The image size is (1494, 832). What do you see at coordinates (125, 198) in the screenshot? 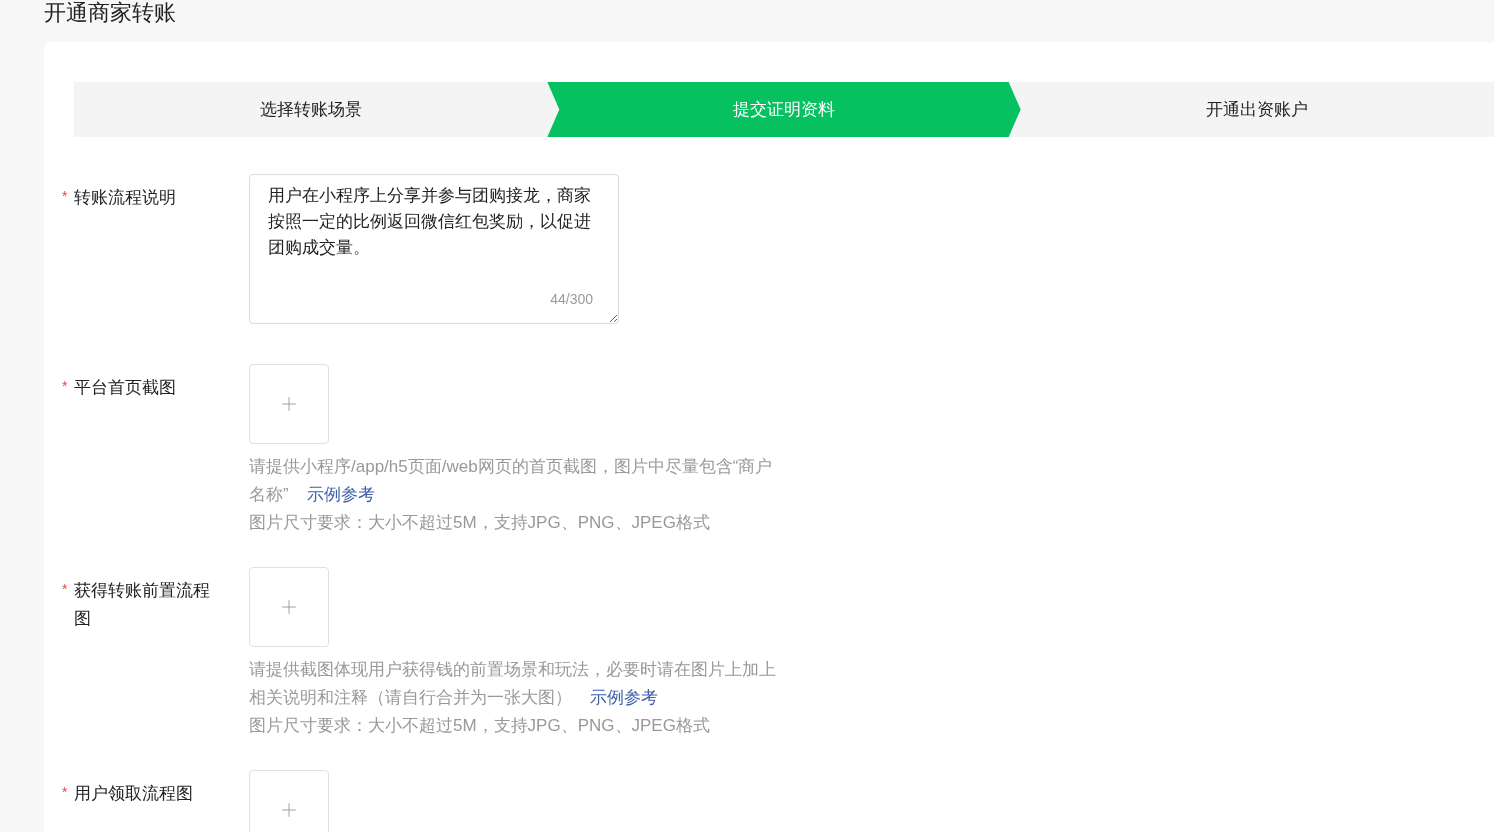
I see `field-label: 转账流程说明` at bounding box center [125, 198].